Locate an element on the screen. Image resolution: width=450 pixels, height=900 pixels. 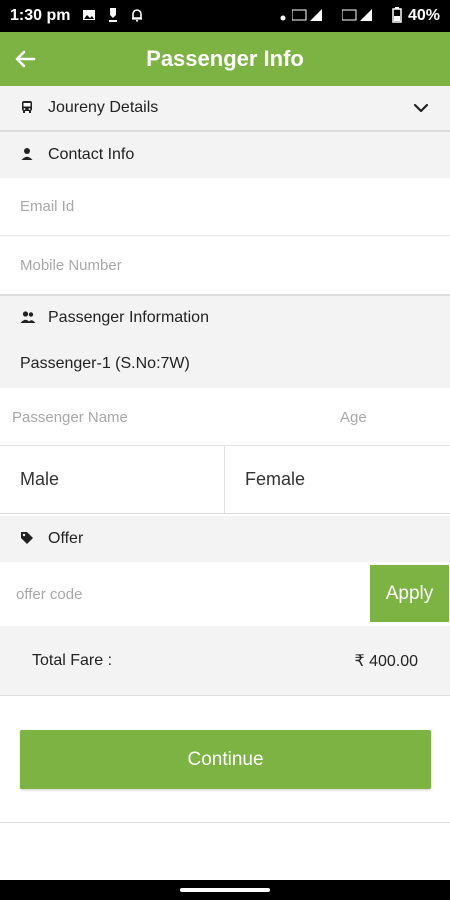
battery-icon is located at coordinates (397, 16).